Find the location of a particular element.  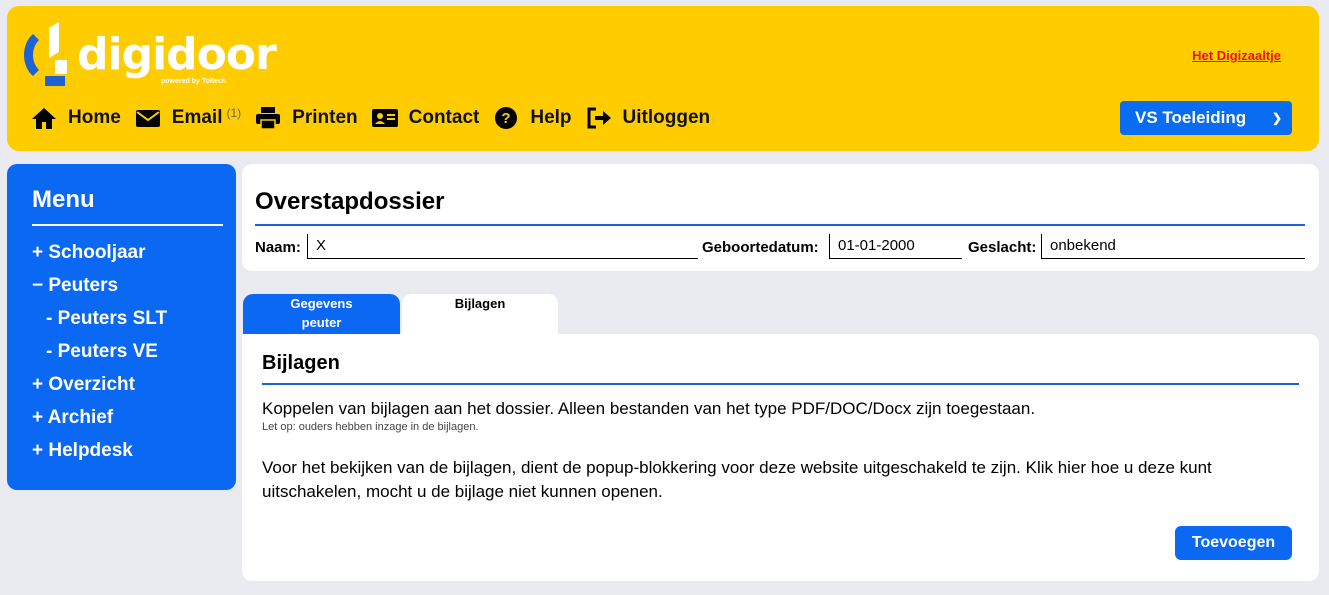

nav-email-label: Email is located at coordinates (197, 117).